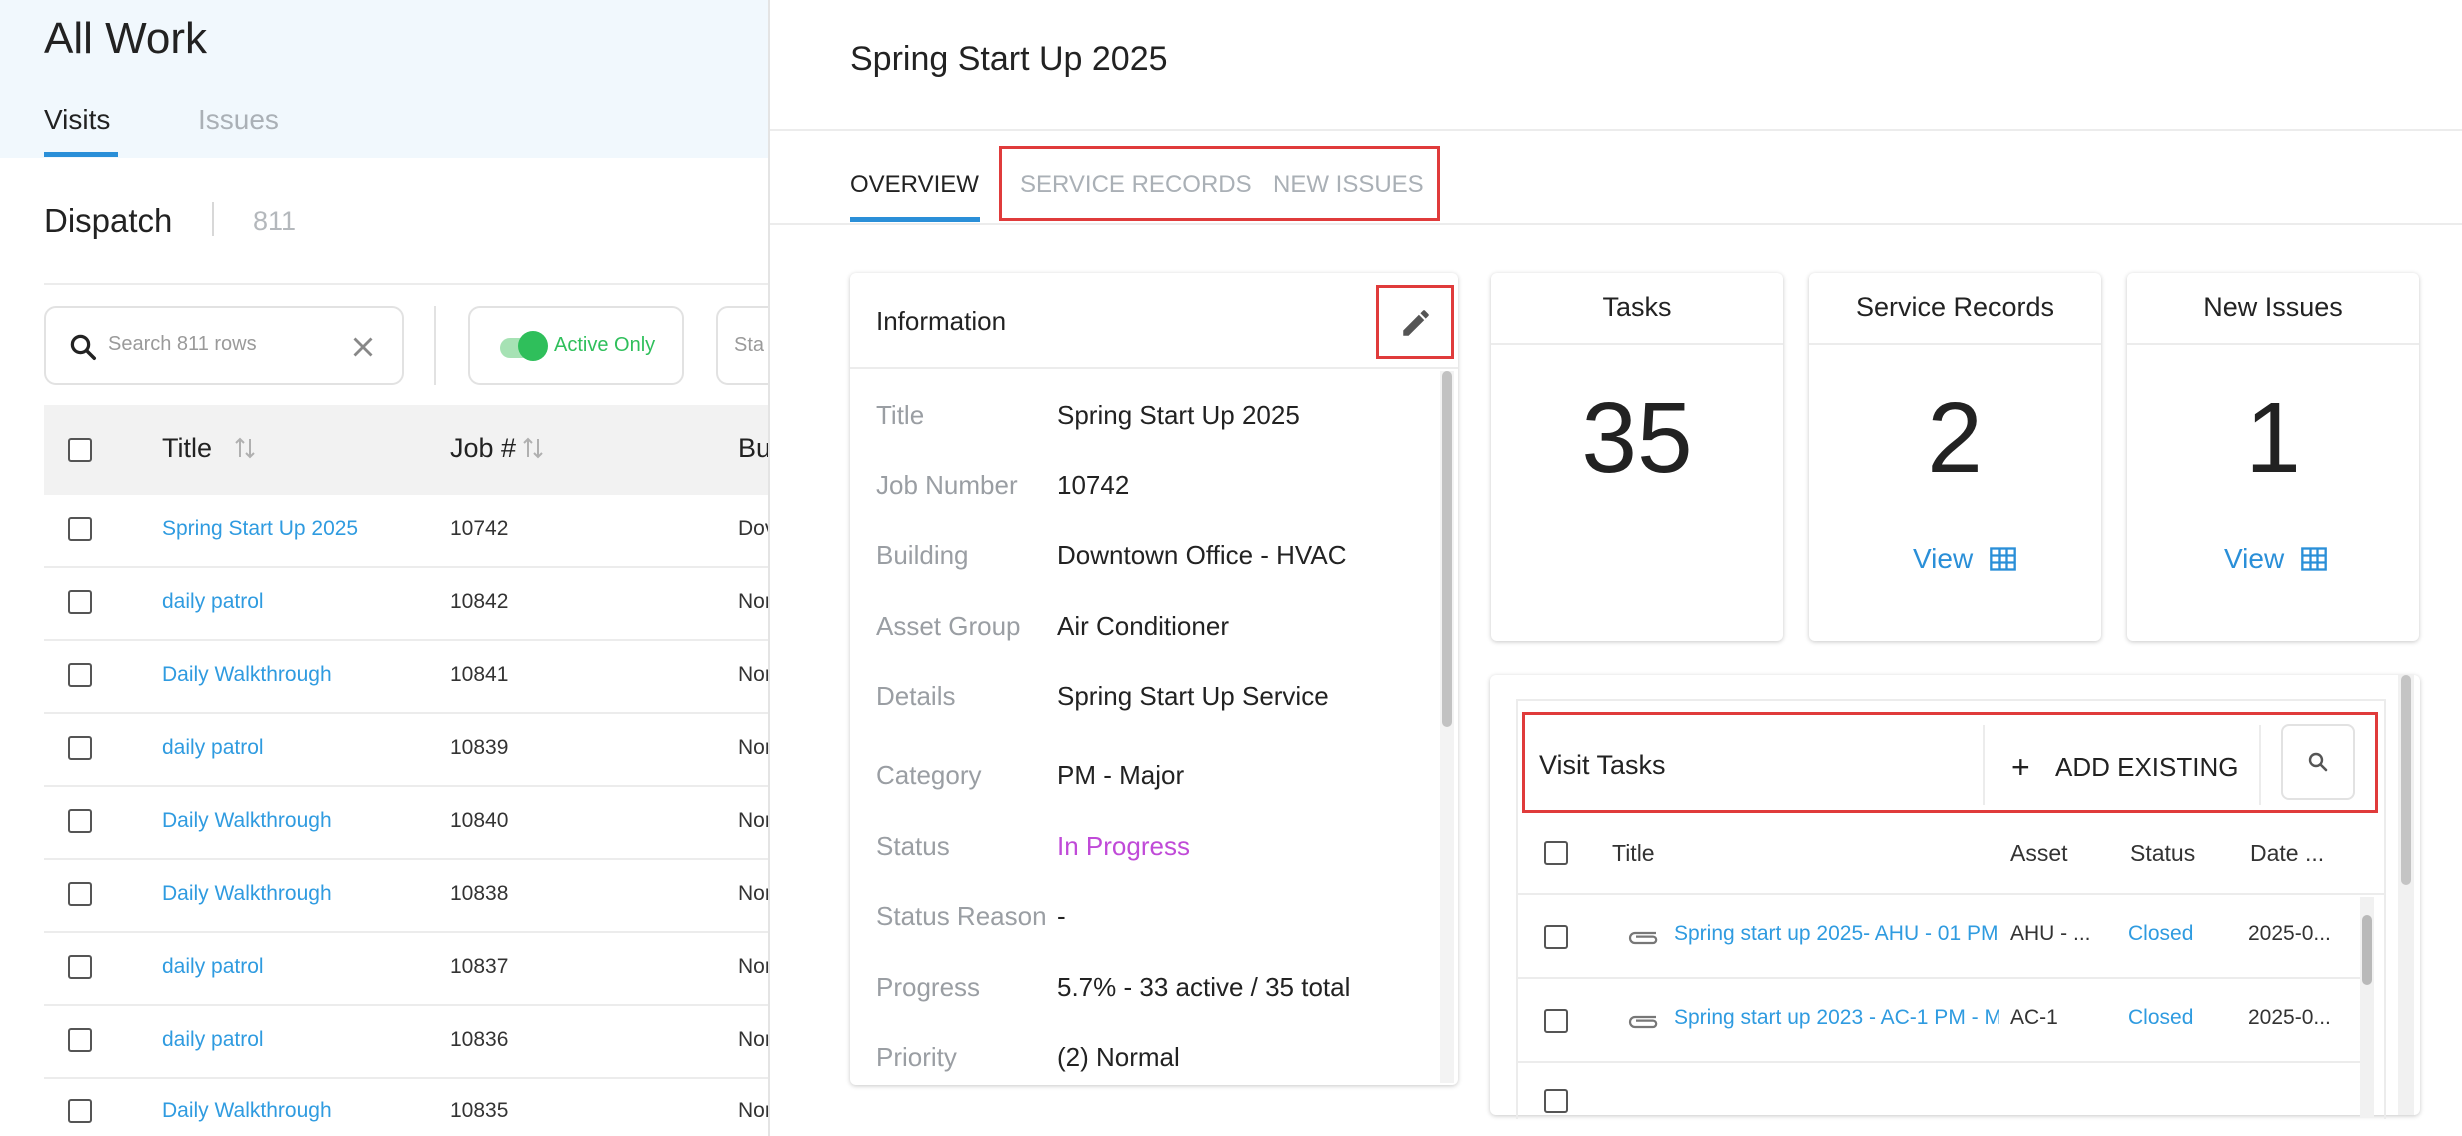 The height and width of the screenshot is (1136, 2462). I want to click on tab-overview-indicator, so click(915, 219).